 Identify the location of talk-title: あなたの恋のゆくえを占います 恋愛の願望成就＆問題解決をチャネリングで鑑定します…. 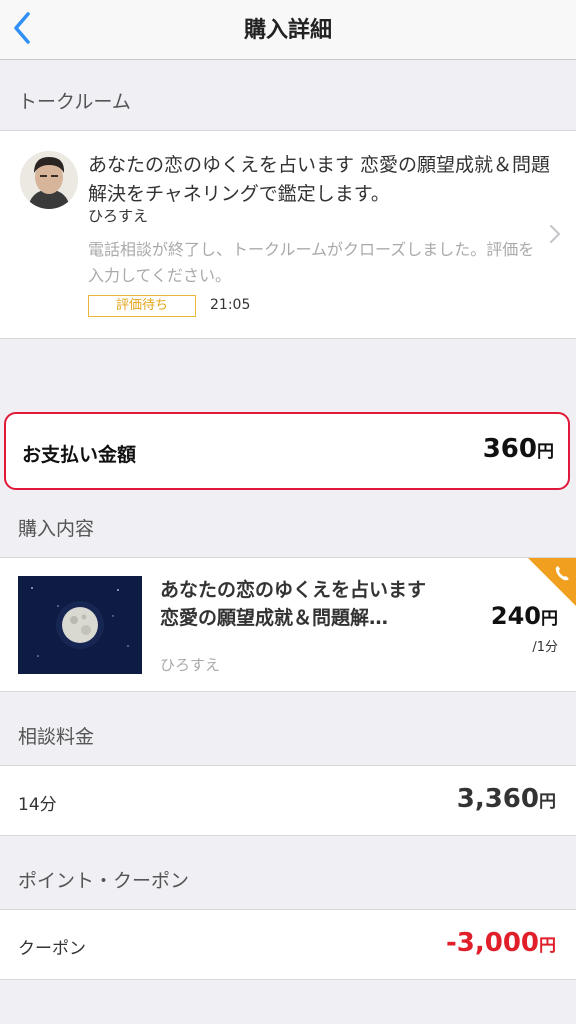
(319, 179).